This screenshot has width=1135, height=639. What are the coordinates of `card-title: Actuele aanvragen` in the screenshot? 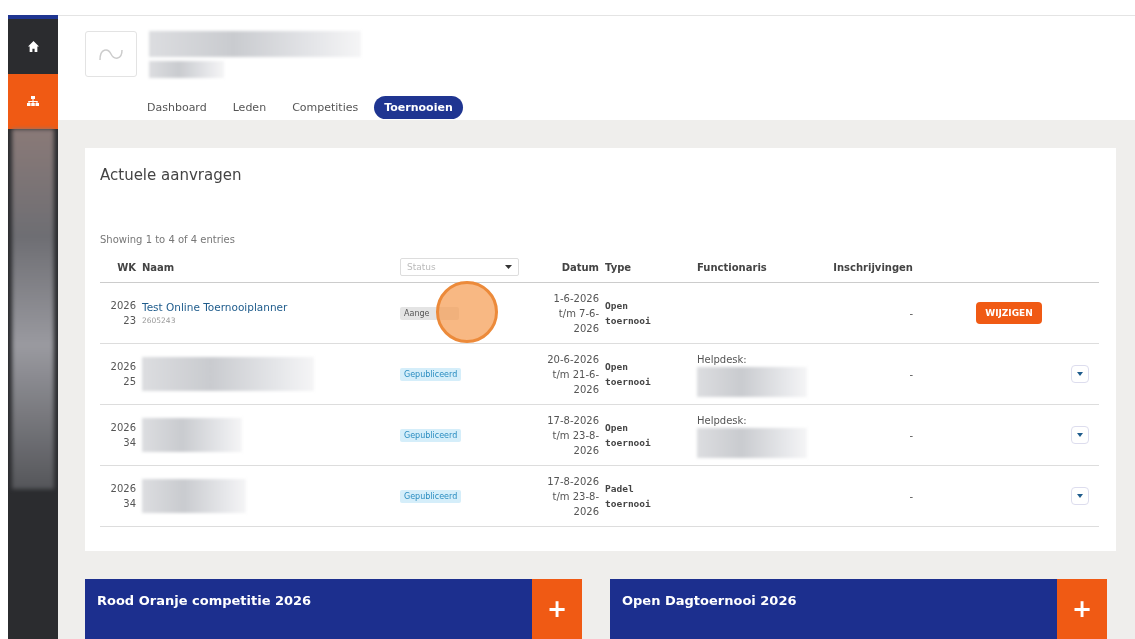 It's located at (171, 175).